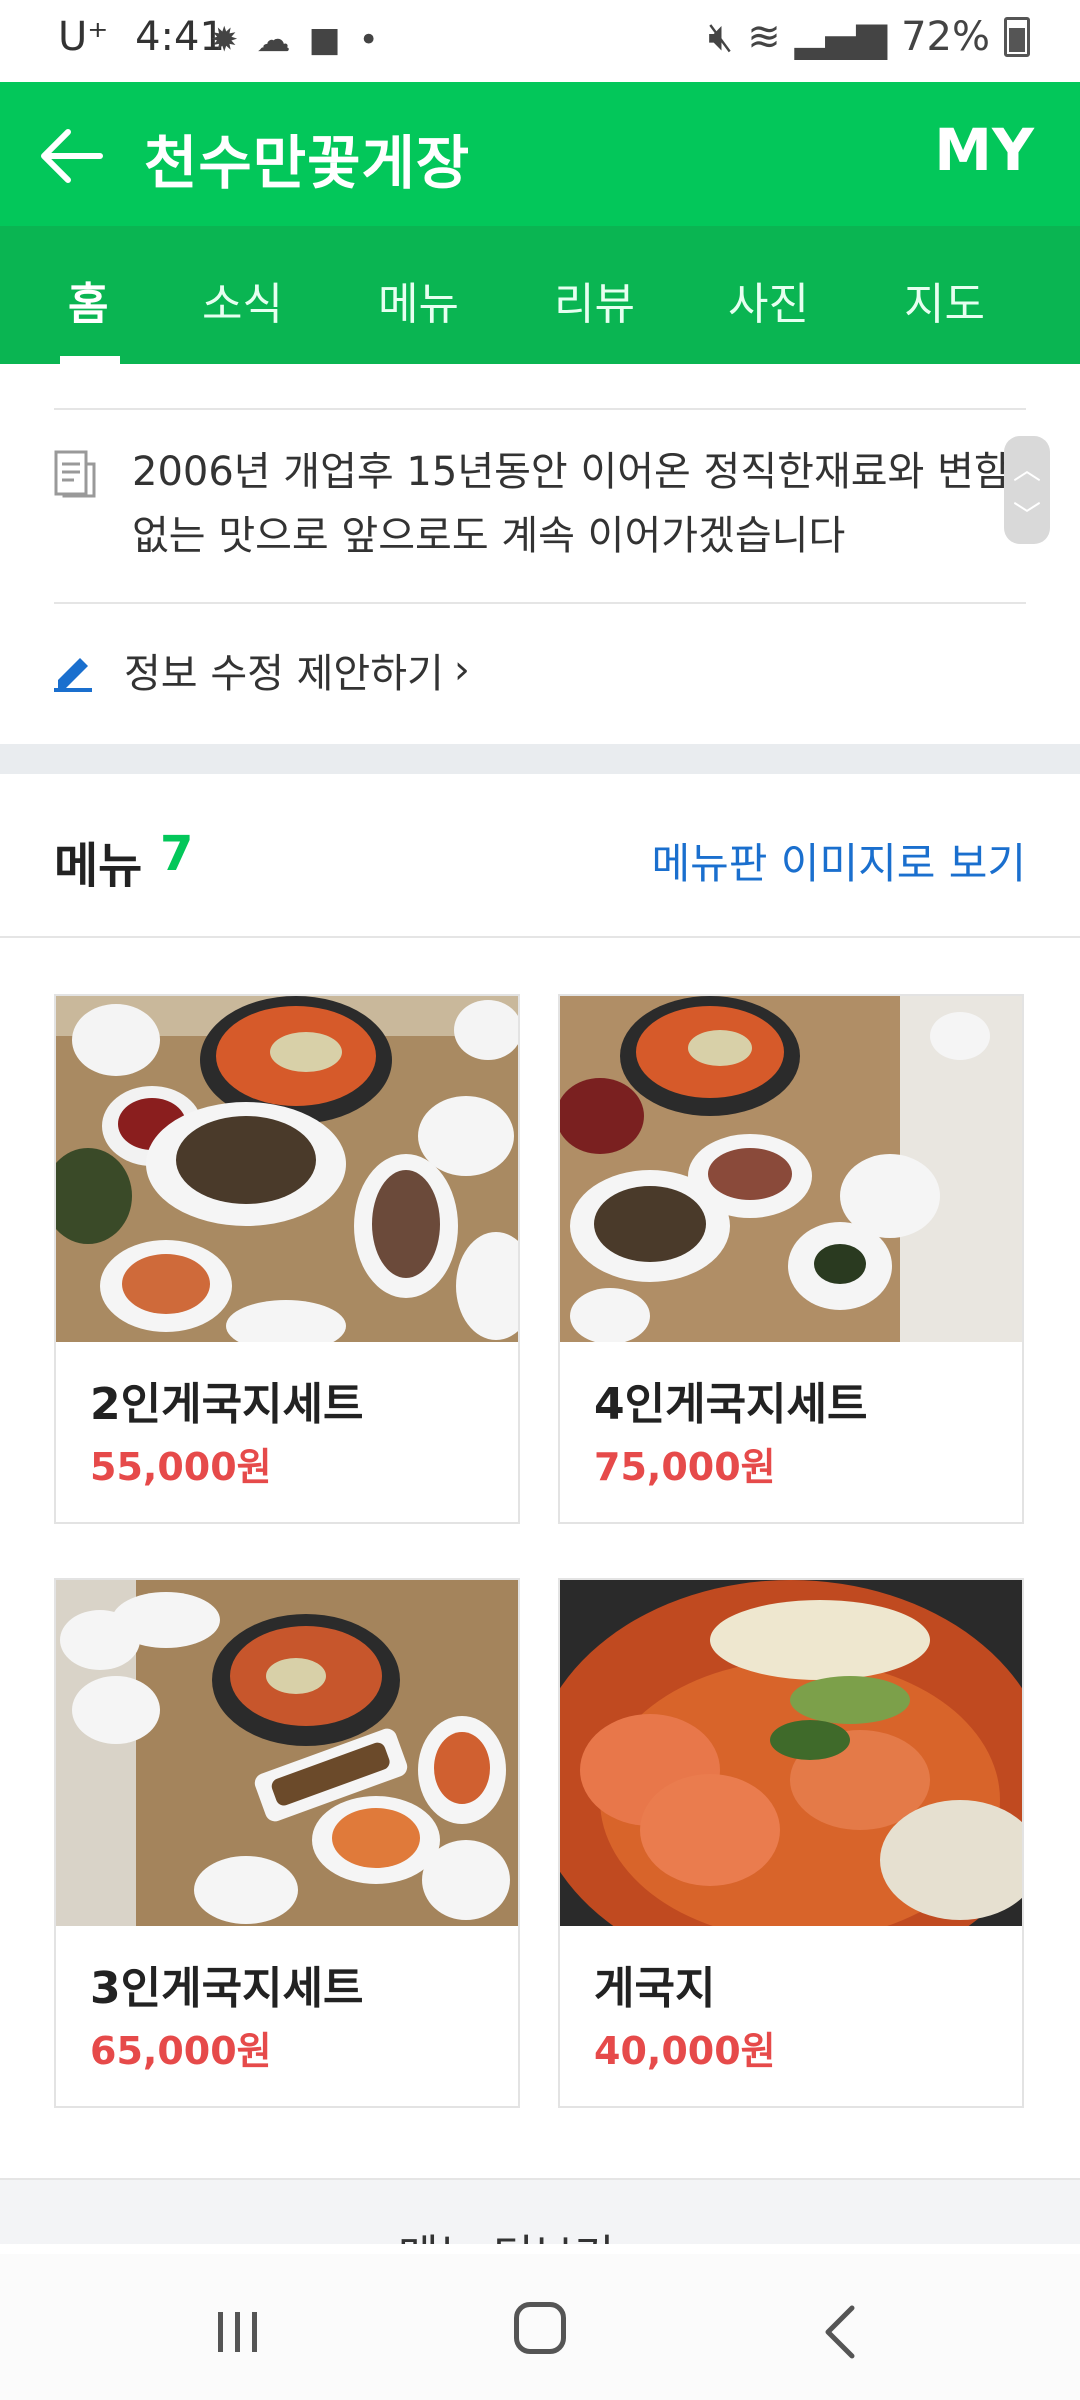 The height and width of the screenshot is (2400, 1080). I want to click on menu-item-name: 2인게국지세트, so click(227, 1404).